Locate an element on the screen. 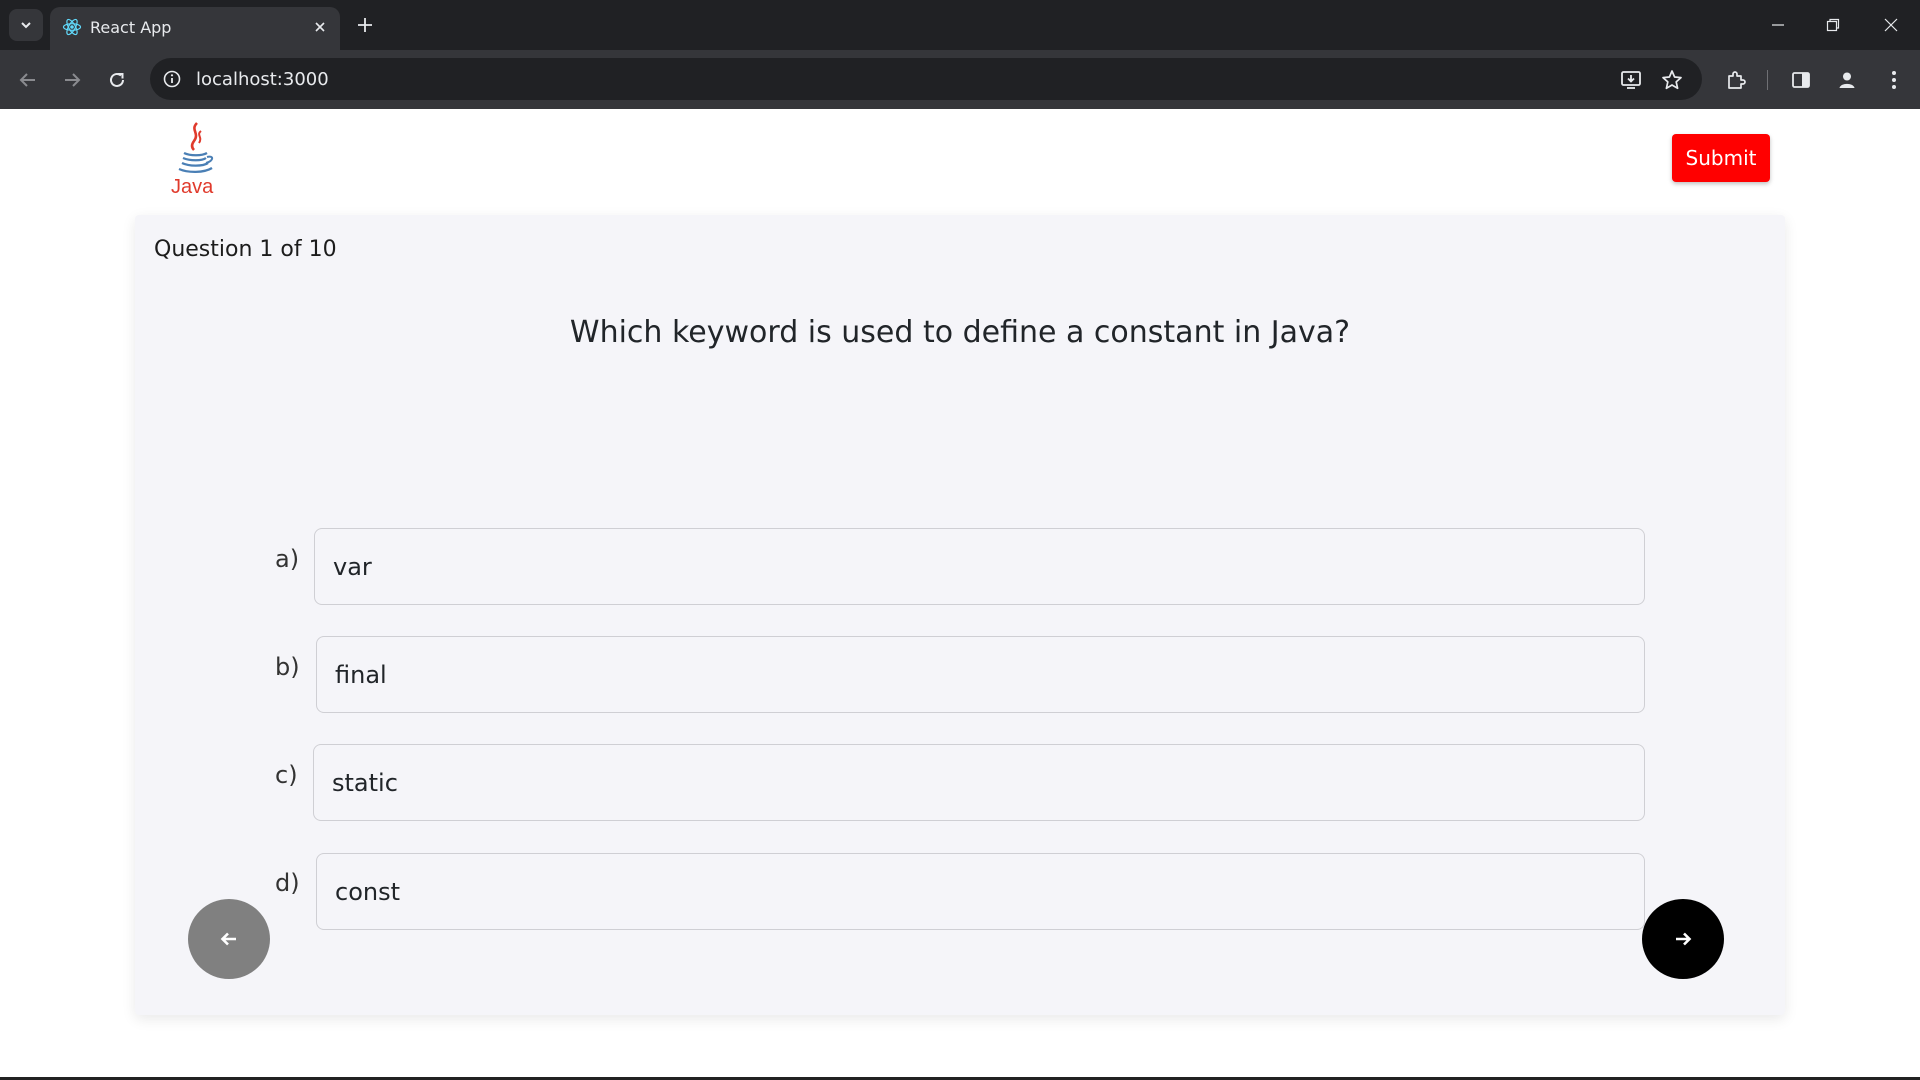 The width and height of the screenshot is (1920, 1080). browser-tab: React App is located at coordinates (195, 28).